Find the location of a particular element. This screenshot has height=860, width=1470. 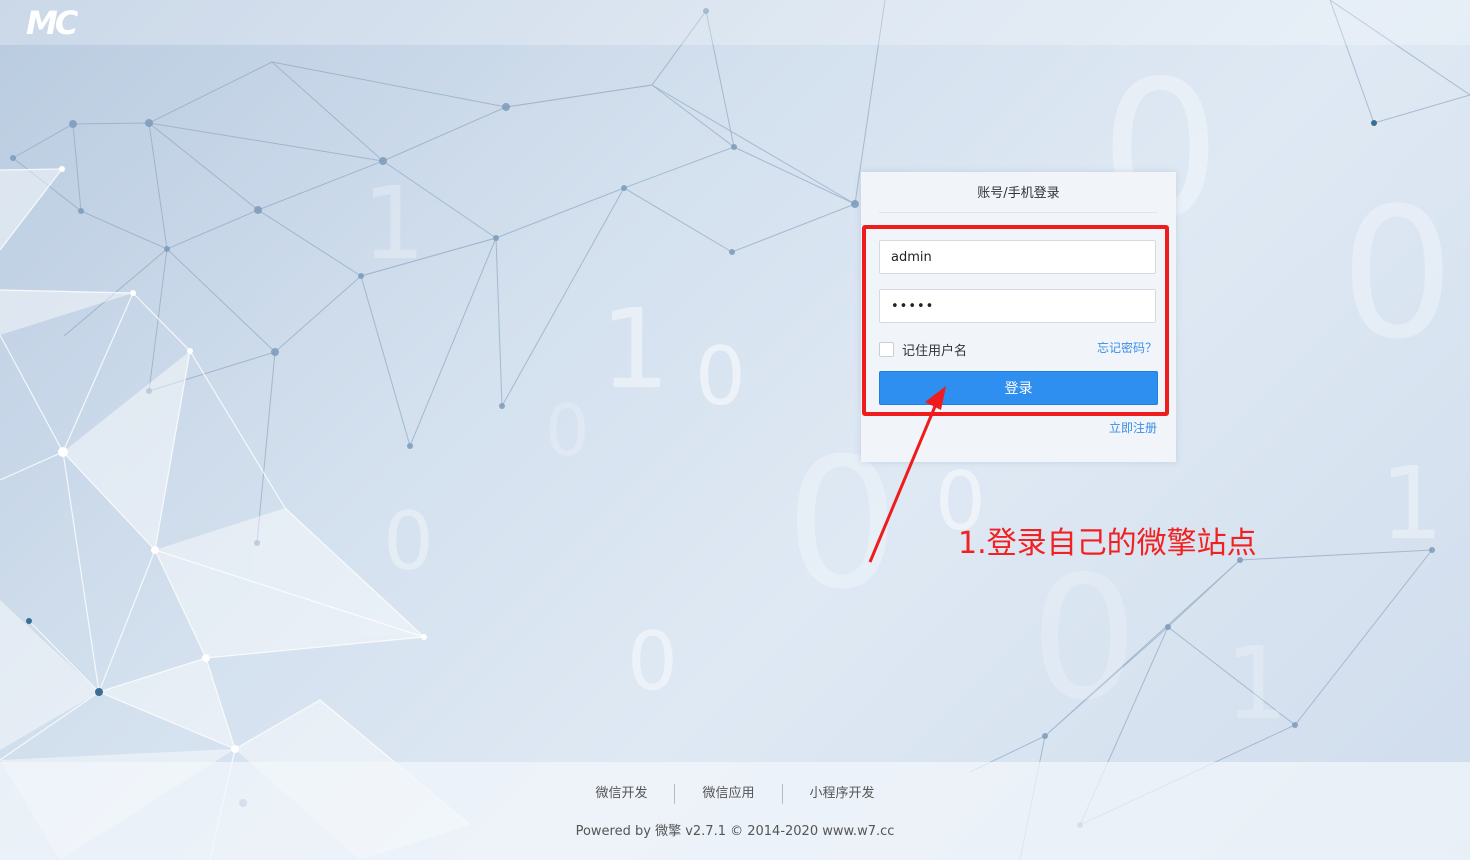

footer-link-miniprogram-dev: 小程序开发 is located at coordinates (841, 794).